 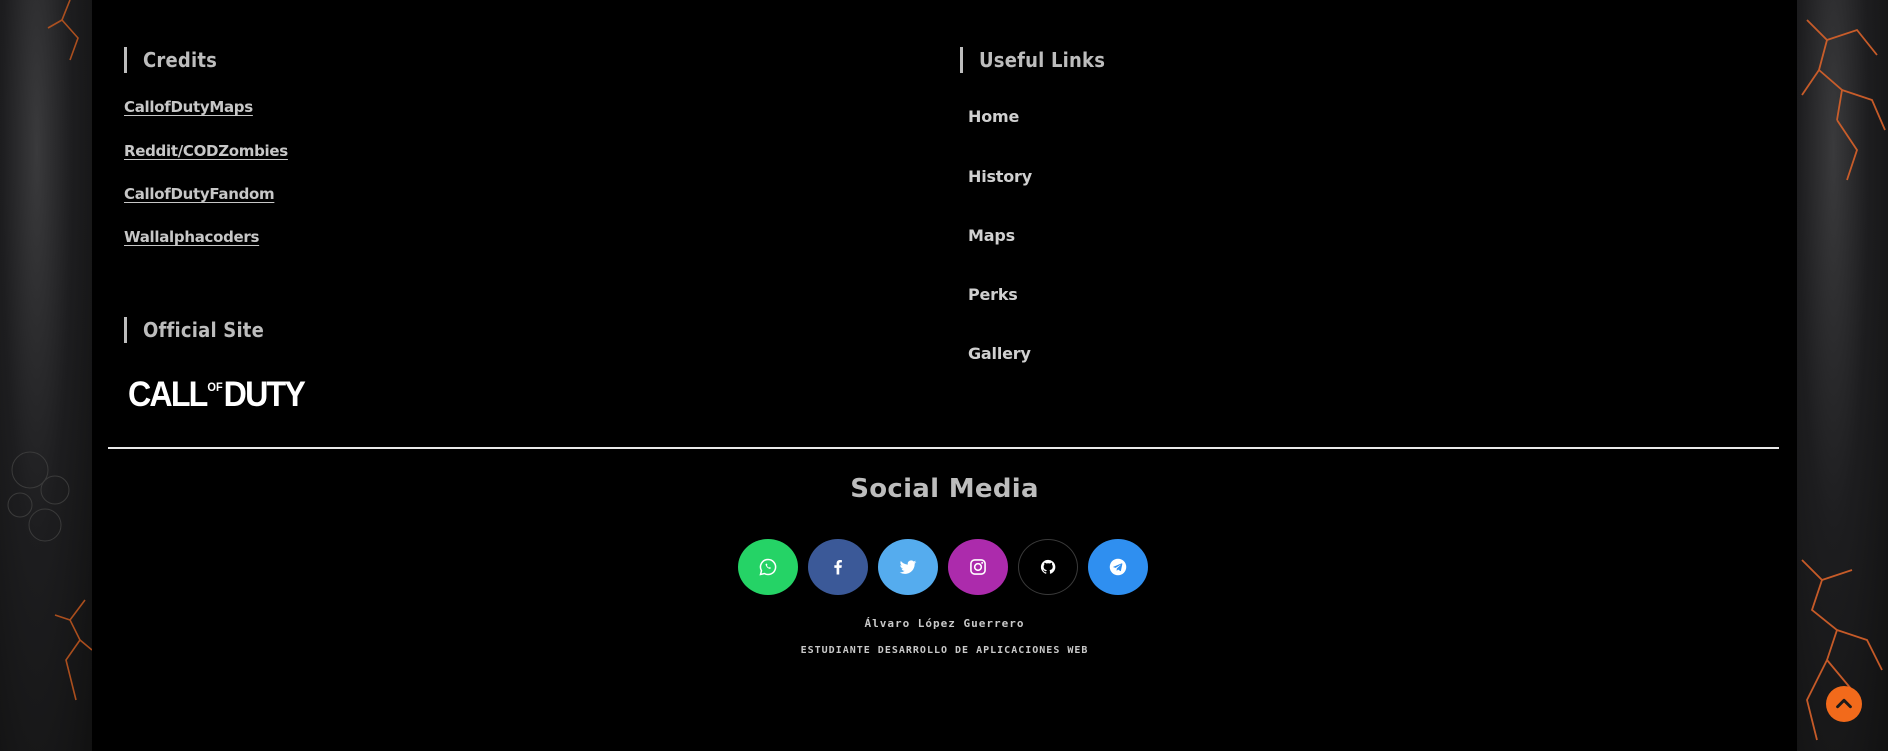 I want to click on social-media-heading: Social Media, so click(x=944, y=489).